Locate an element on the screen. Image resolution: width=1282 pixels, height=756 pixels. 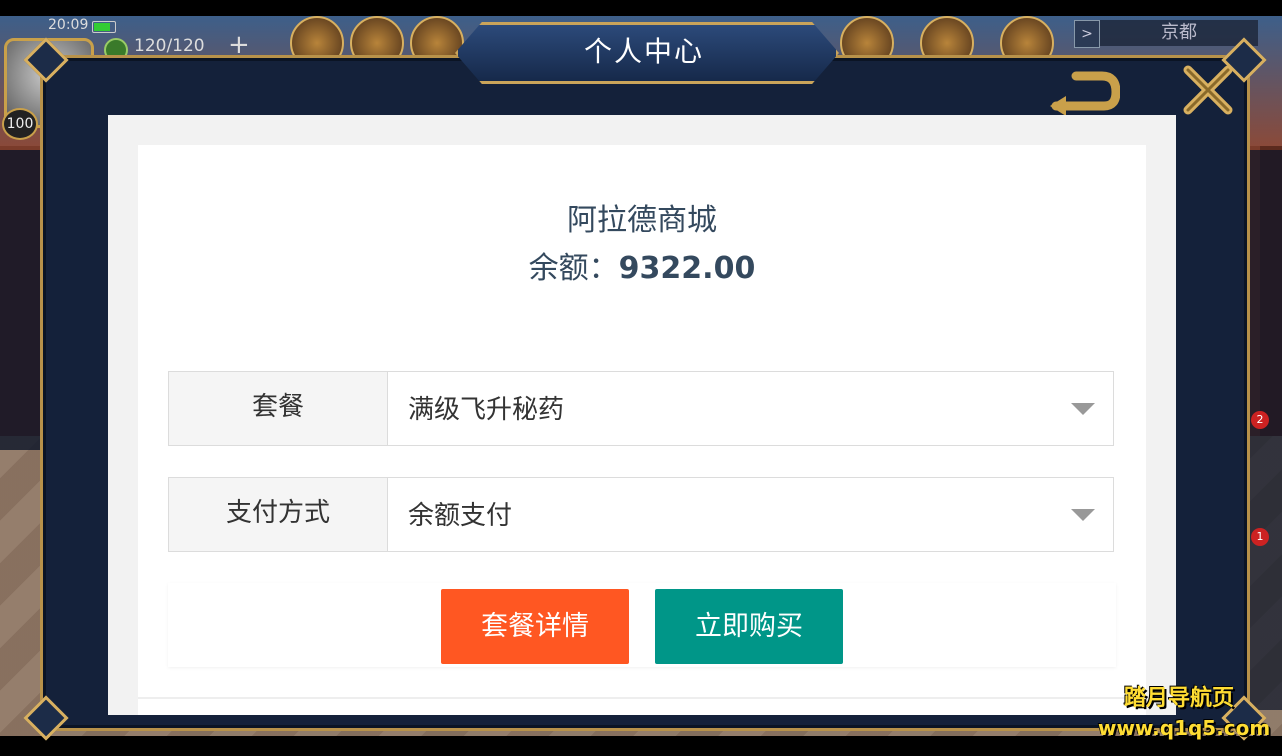
player-level-badge: 100 is located at coordinates (20, 124).